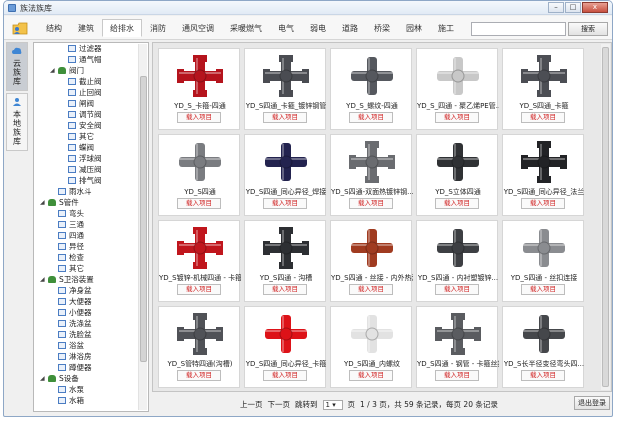  What do you see at coordinates (414, 28) in the screenshot?
I see `tab-10: 园林` at bounding box center [414, 28].